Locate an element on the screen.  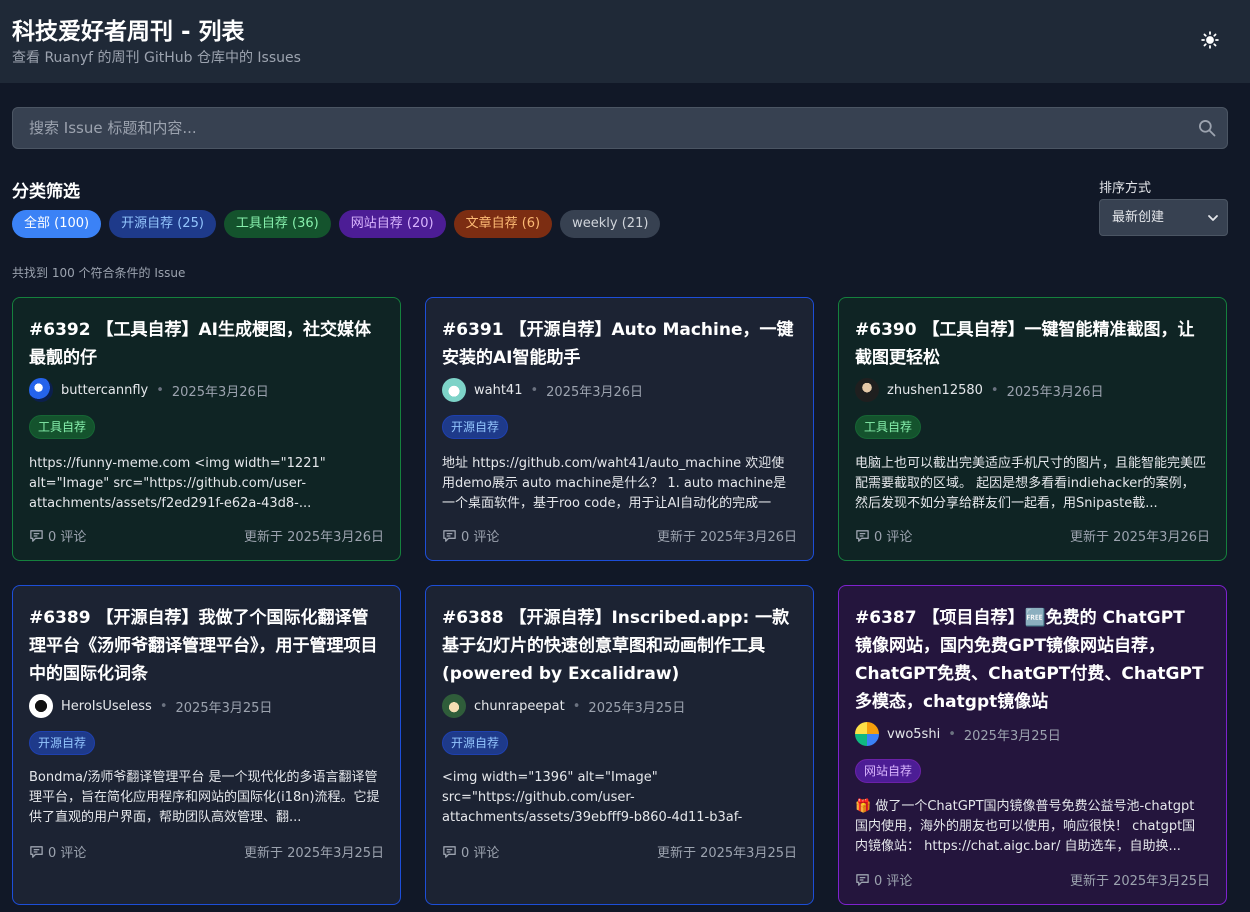
issue-author: vwo5shi is located at coordinates (914, 734).